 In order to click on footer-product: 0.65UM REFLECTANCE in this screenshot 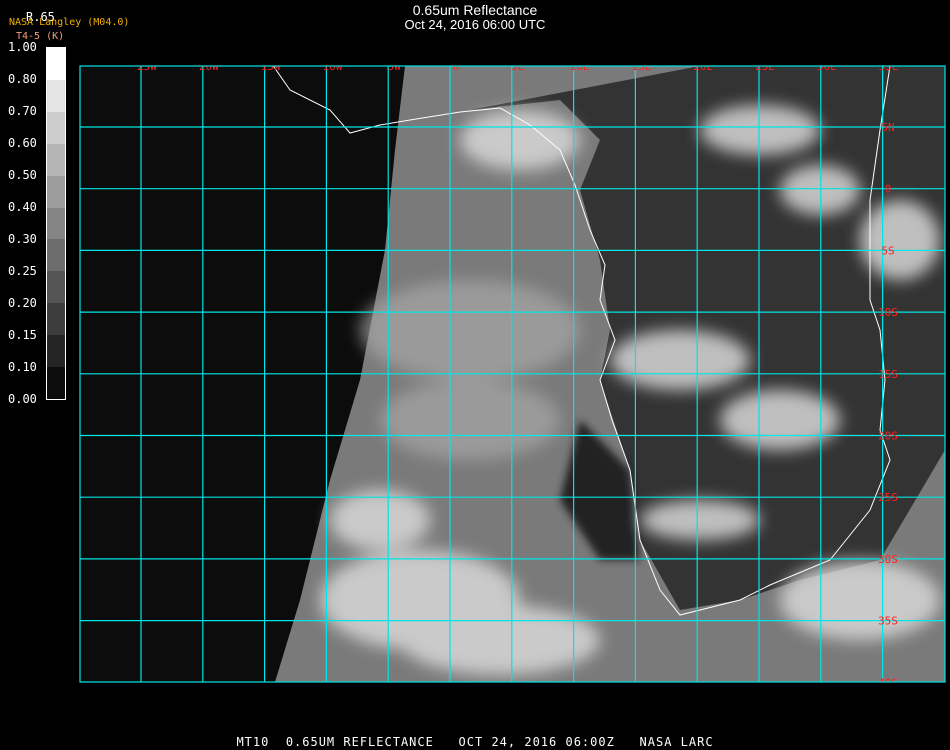, I will do `click(359, 742)`.